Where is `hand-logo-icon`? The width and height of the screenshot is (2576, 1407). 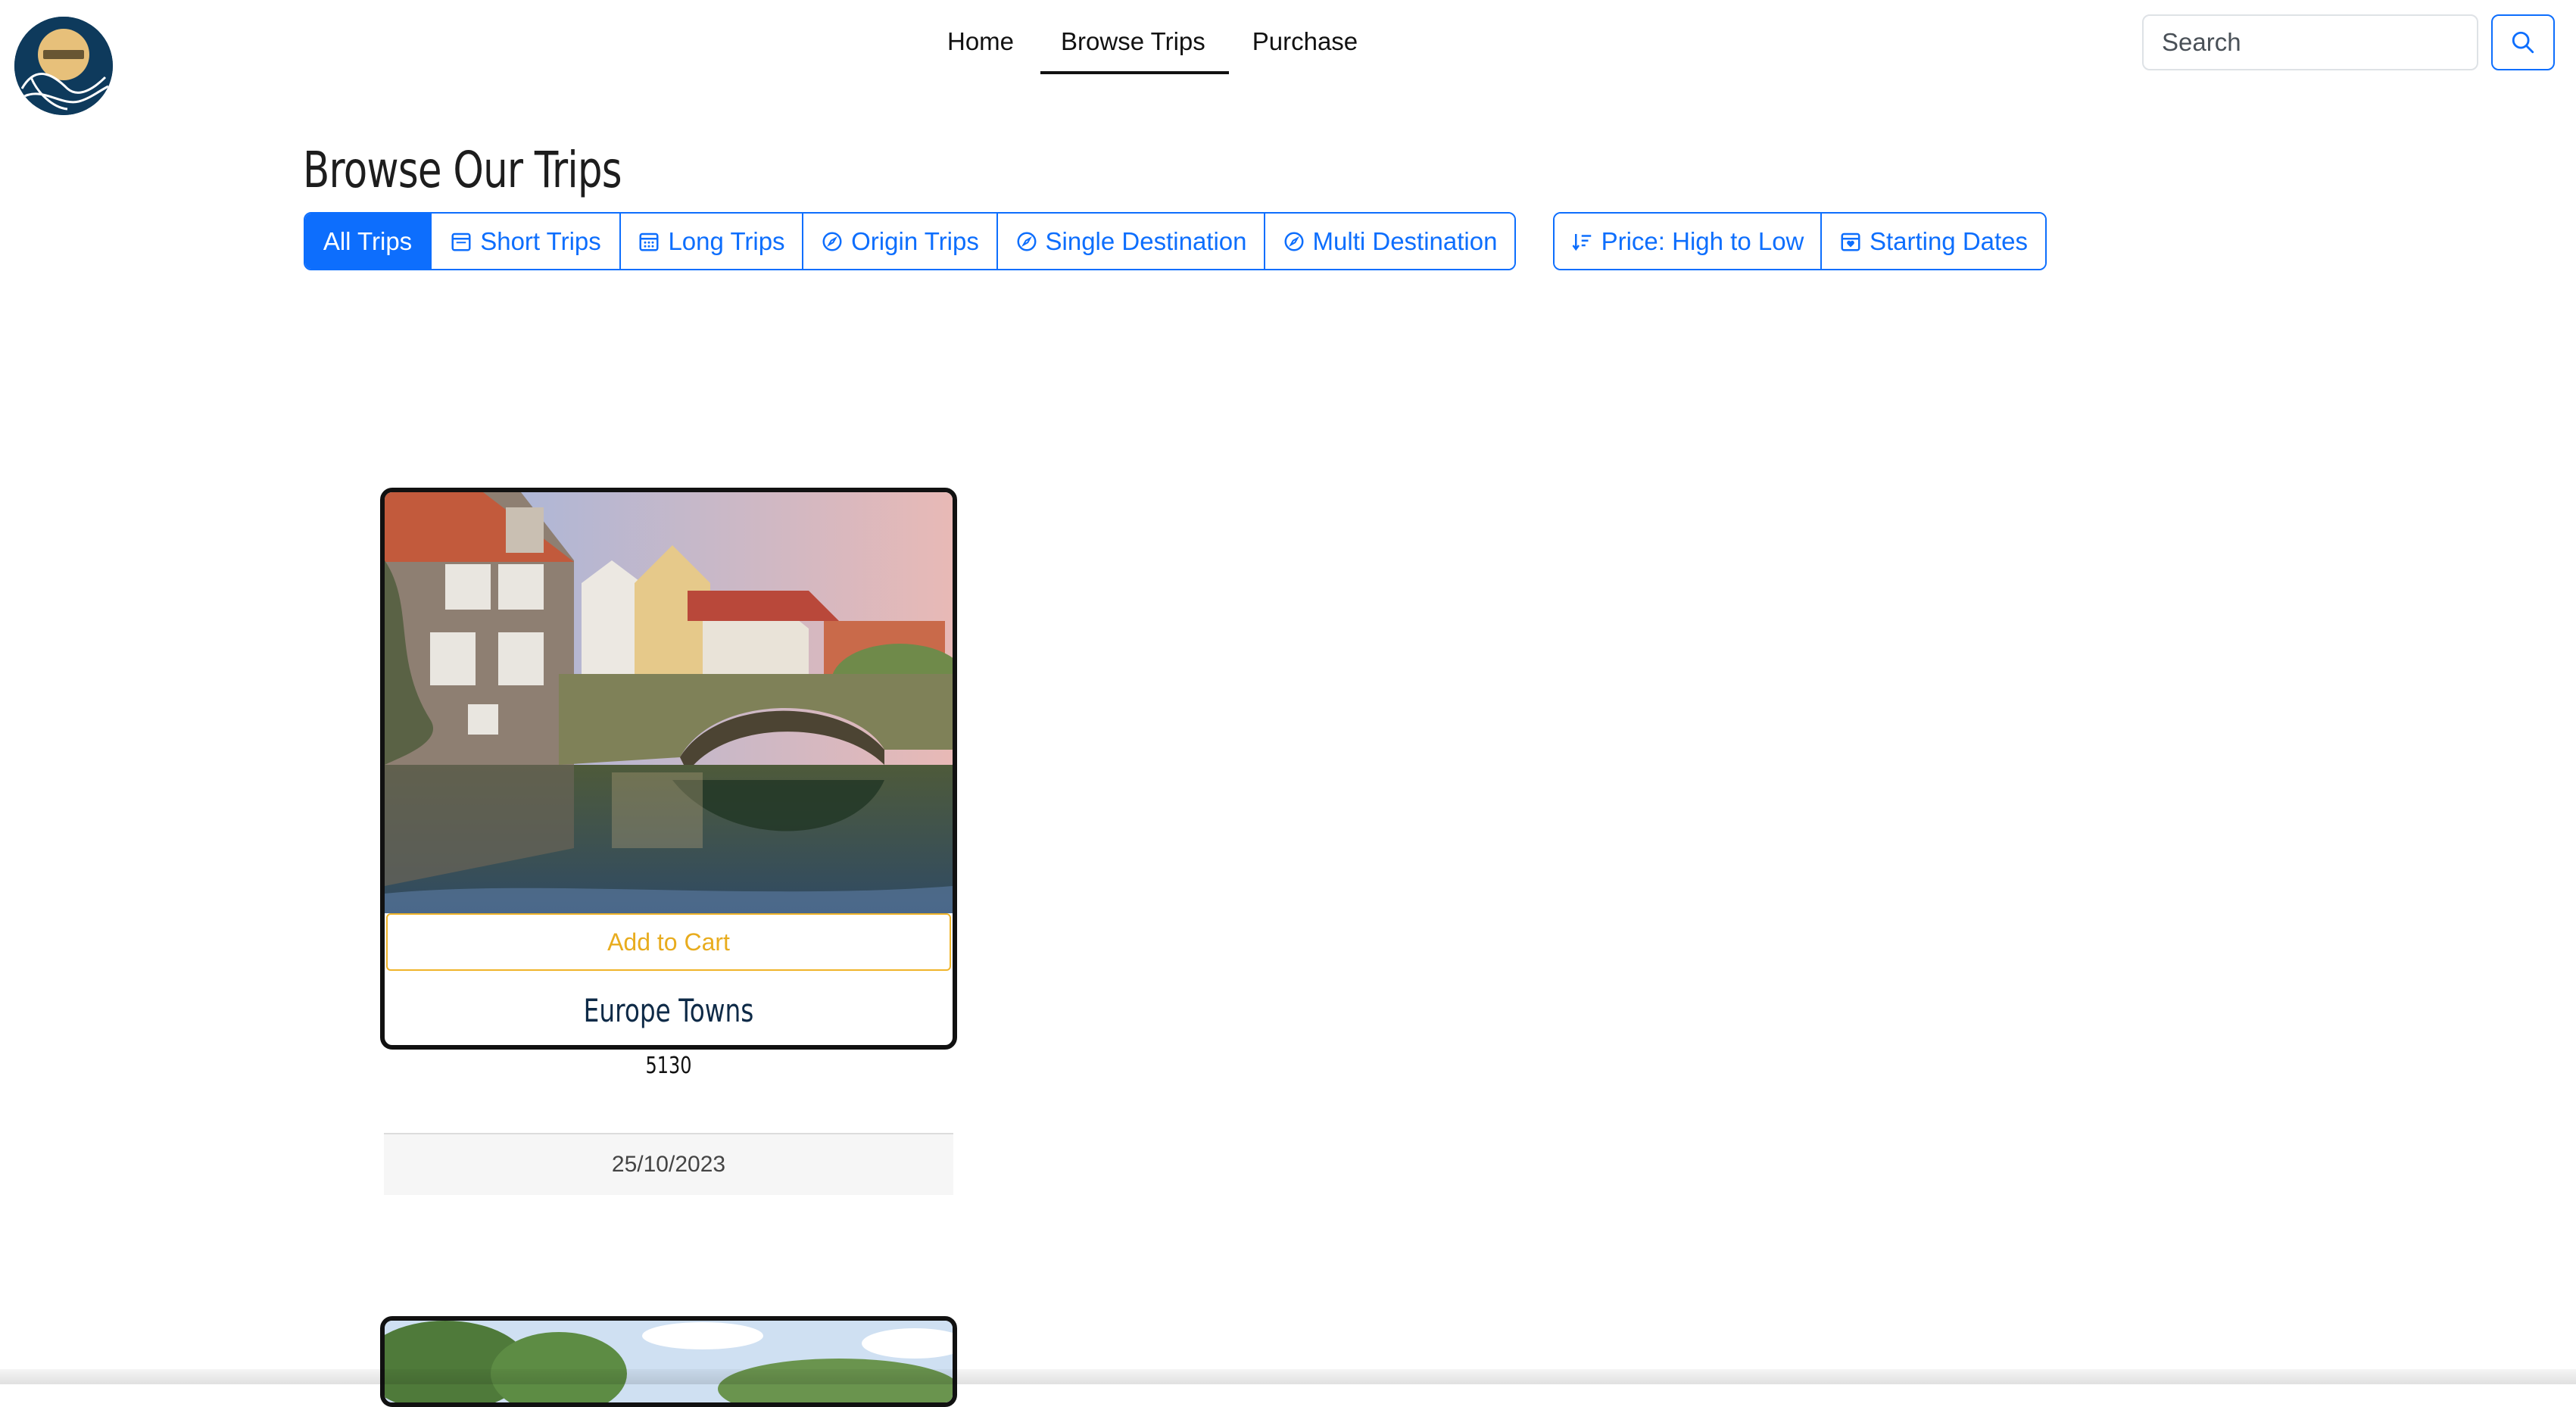 hand-logo-icon is located at coordinates (63, 66).